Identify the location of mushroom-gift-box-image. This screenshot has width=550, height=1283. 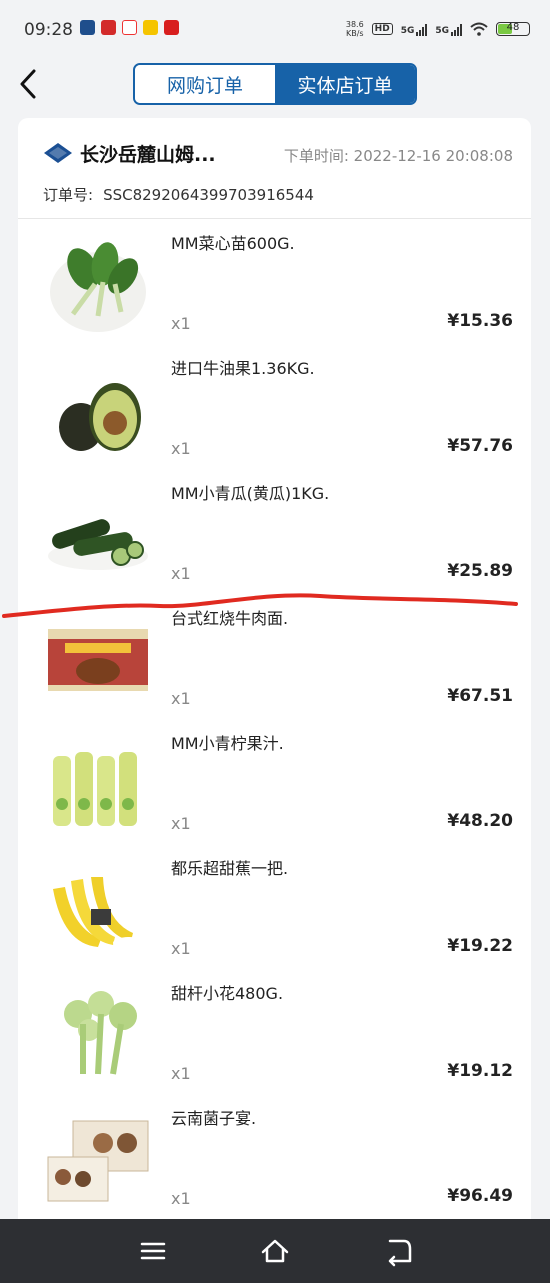
(98, 1161).